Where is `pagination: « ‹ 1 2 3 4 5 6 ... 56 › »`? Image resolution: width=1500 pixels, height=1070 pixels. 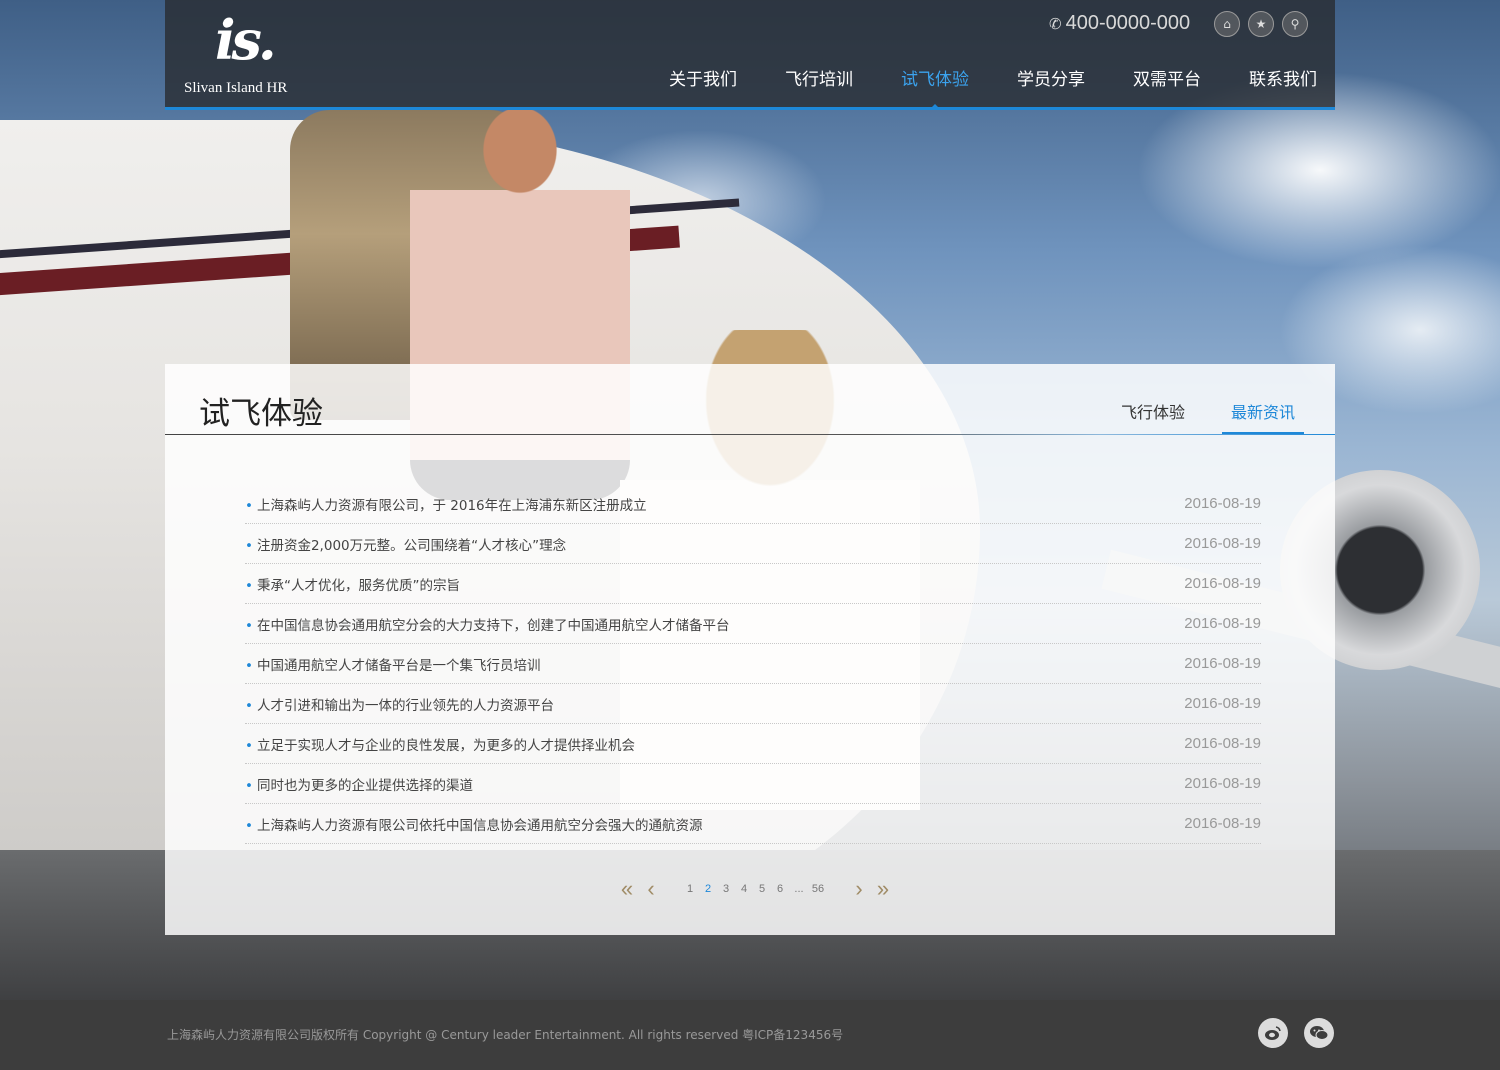
pagination: « ‹ 1 2 3 4 5 6 ... 56 › » is located at coordinates (755, 889).